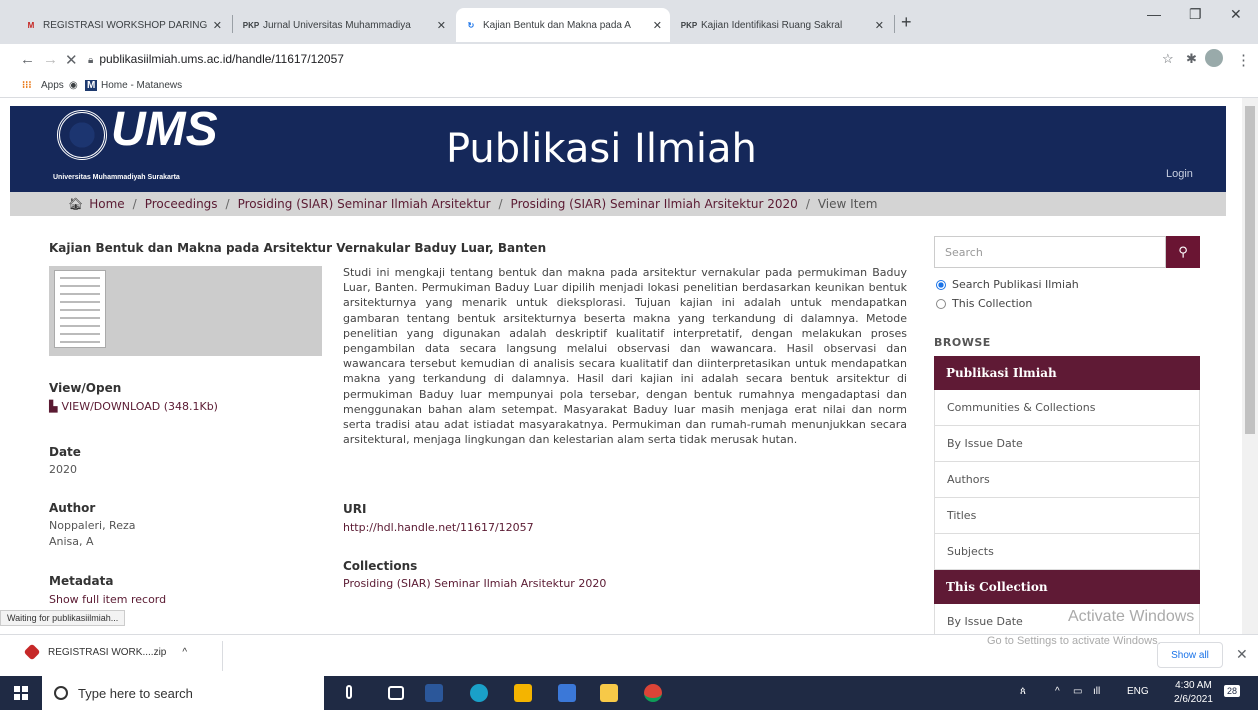 Image resolution: width=1258 pixels, height=710 pixels. Describe the element at coordinates (1067, 480) in the screenshot. I see `browse-authors: Authors` at that location.